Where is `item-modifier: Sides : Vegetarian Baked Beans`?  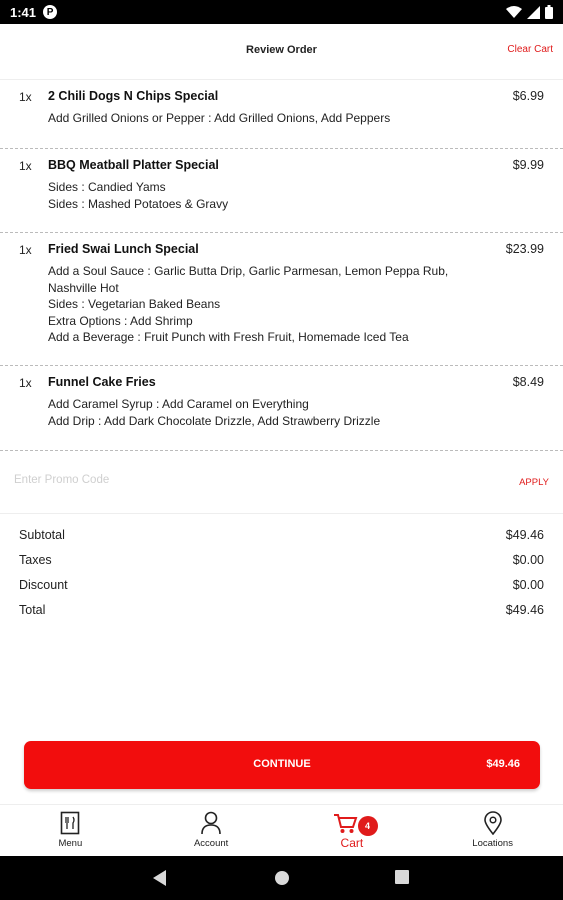
item-modifier: Sides : Vegetarian Baked Beans is located at coordinates (134, 304).